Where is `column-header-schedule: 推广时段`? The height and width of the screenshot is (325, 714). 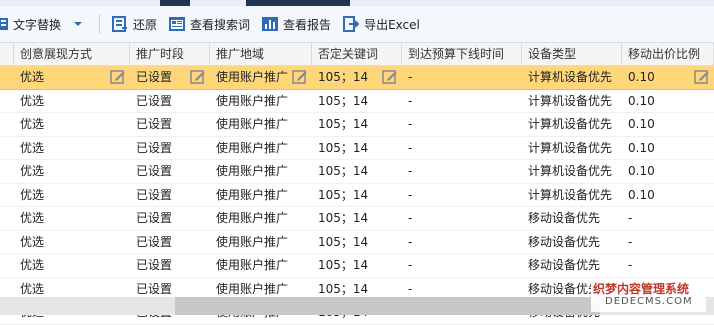 column-header-schedule: 推广时段 is located at coordinates (170, 54).